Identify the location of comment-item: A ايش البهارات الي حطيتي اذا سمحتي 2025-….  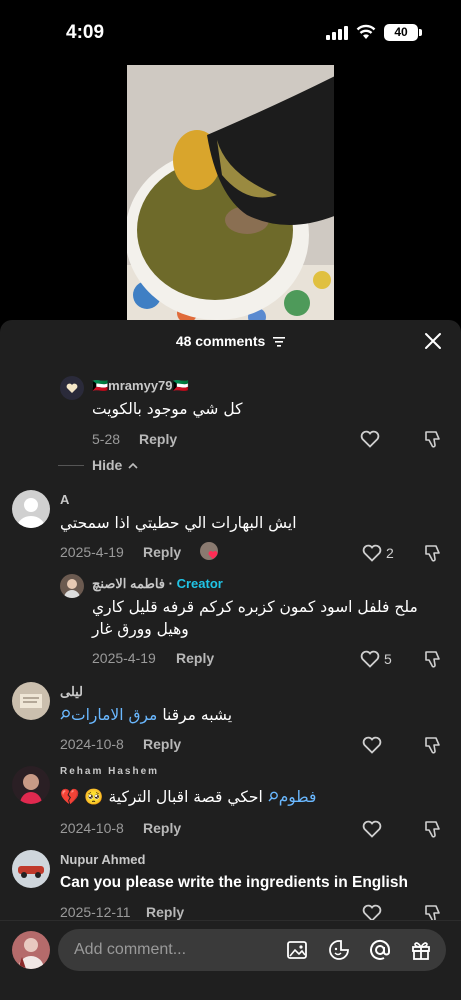
(230, 528).